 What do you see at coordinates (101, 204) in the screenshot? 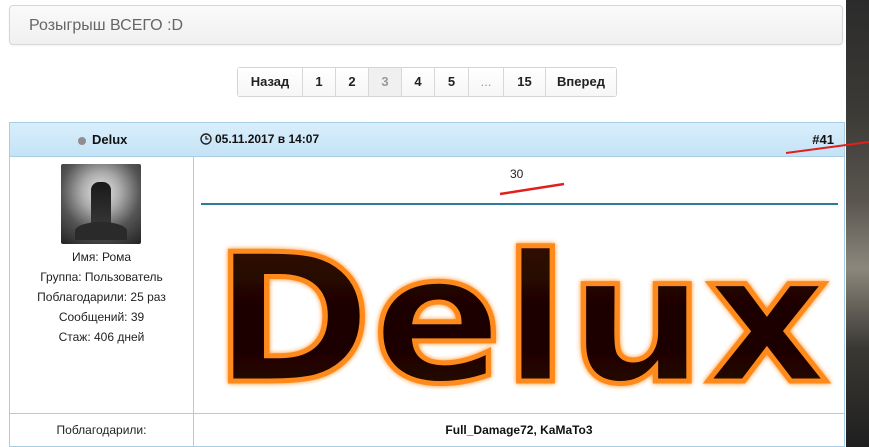
I see `avatar` at bounding box center [101, 204].